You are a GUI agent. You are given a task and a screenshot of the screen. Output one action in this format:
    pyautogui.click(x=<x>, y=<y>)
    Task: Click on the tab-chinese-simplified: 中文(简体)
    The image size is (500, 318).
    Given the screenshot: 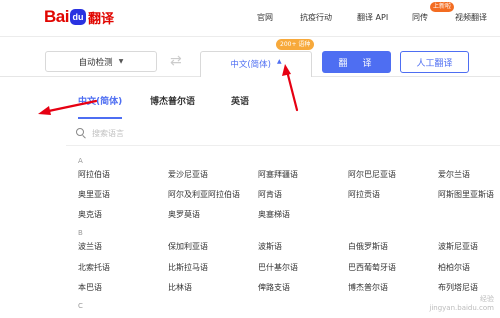 What is the action you would take?
    pyautogui.click(x=100, y=100)
    